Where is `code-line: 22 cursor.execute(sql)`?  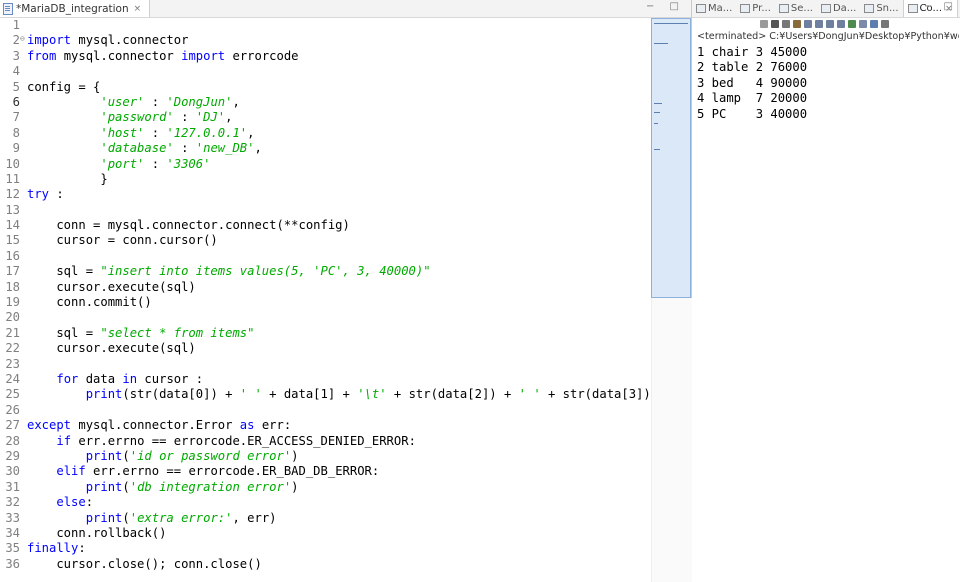 code-line: 22 cursor.execute(sql) is located at coordinates (325, 348).